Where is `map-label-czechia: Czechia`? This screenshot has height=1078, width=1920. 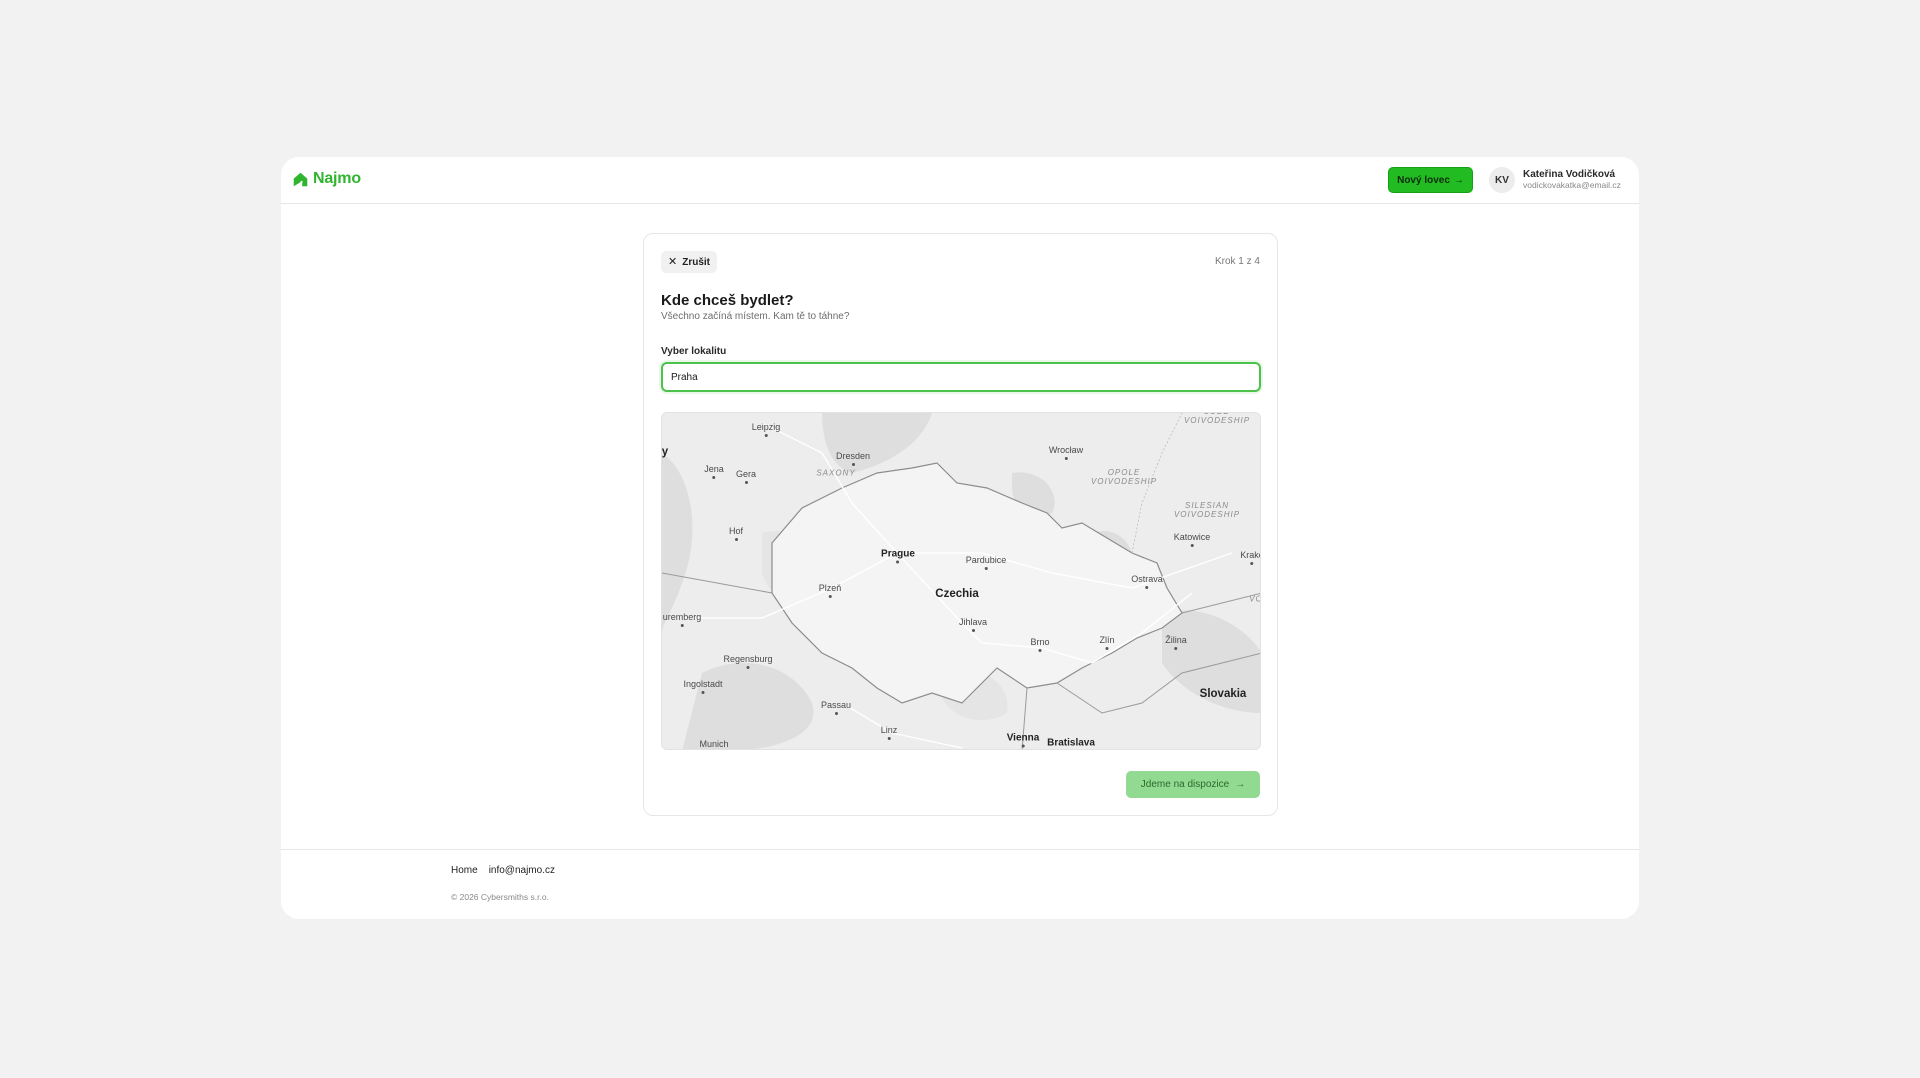
map-label-czechia: Czechia is located at coordinates (957, 594).